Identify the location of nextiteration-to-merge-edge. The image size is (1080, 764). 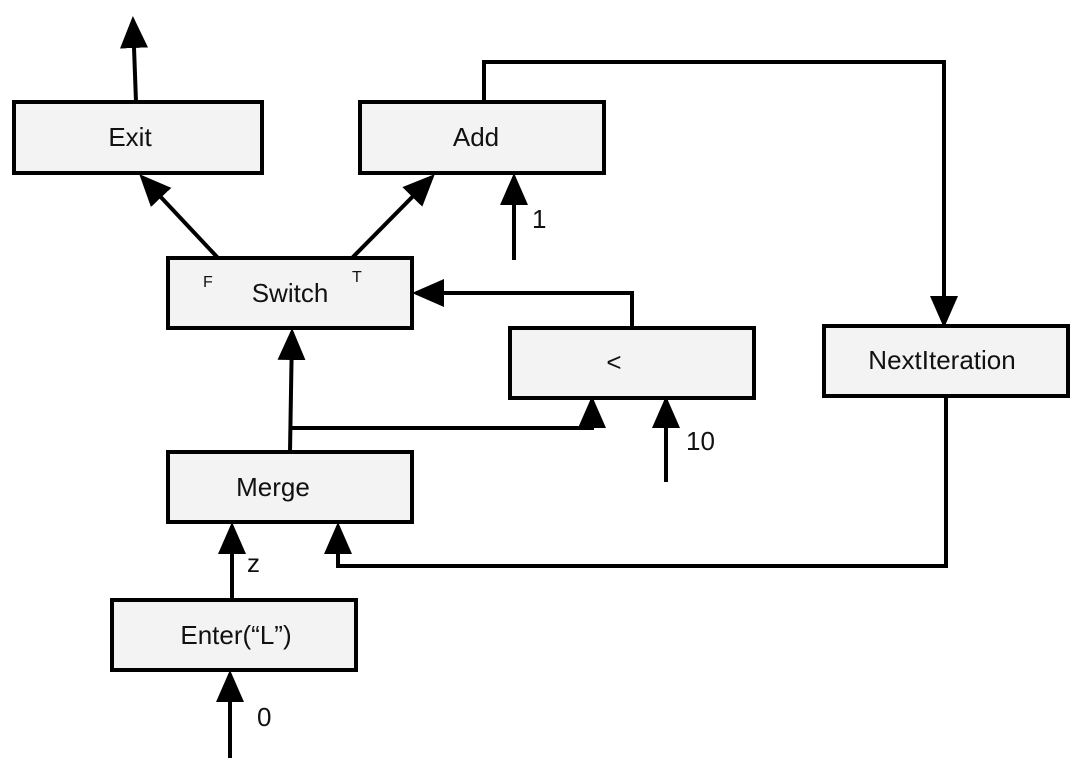
(636, 482).